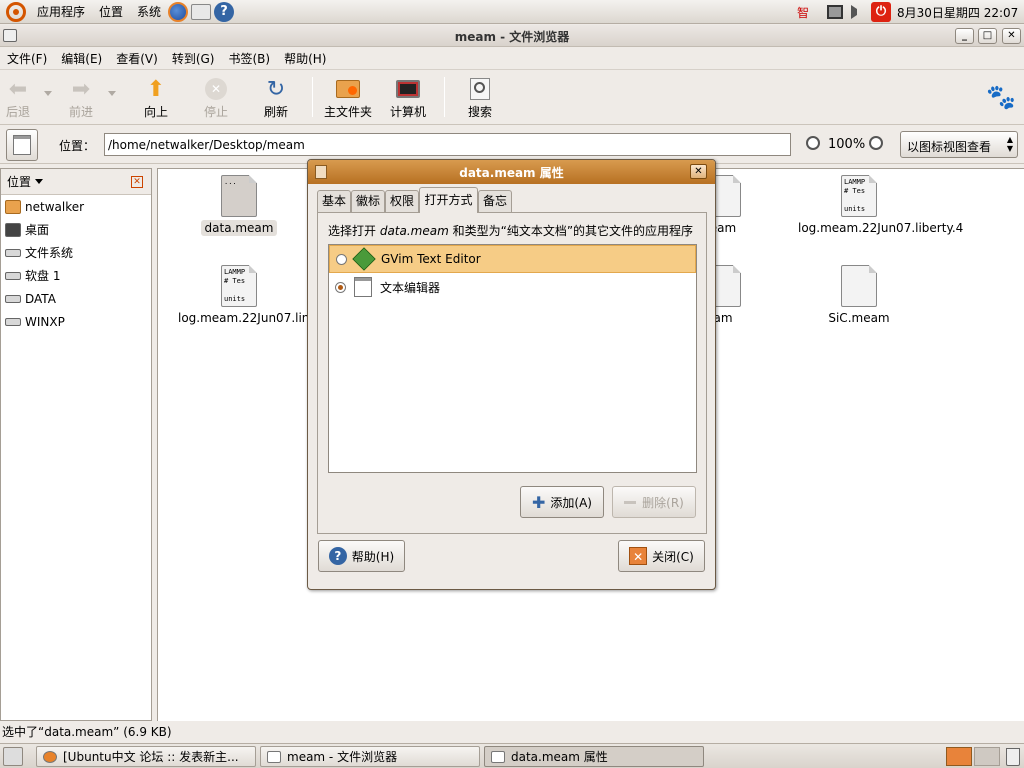 The image size is (1024, 768). I want to click on dialog-titlebar: data.meam 属性 ✕, so click(511, 172).